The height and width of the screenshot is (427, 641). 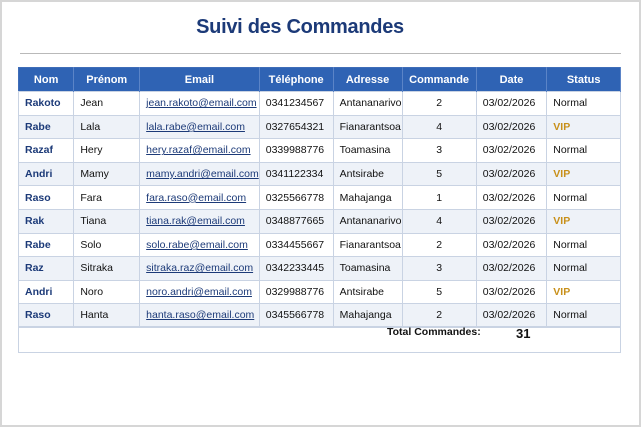 I want to click on cell-téléphone: 0341234567, so click(x=296, y=103).